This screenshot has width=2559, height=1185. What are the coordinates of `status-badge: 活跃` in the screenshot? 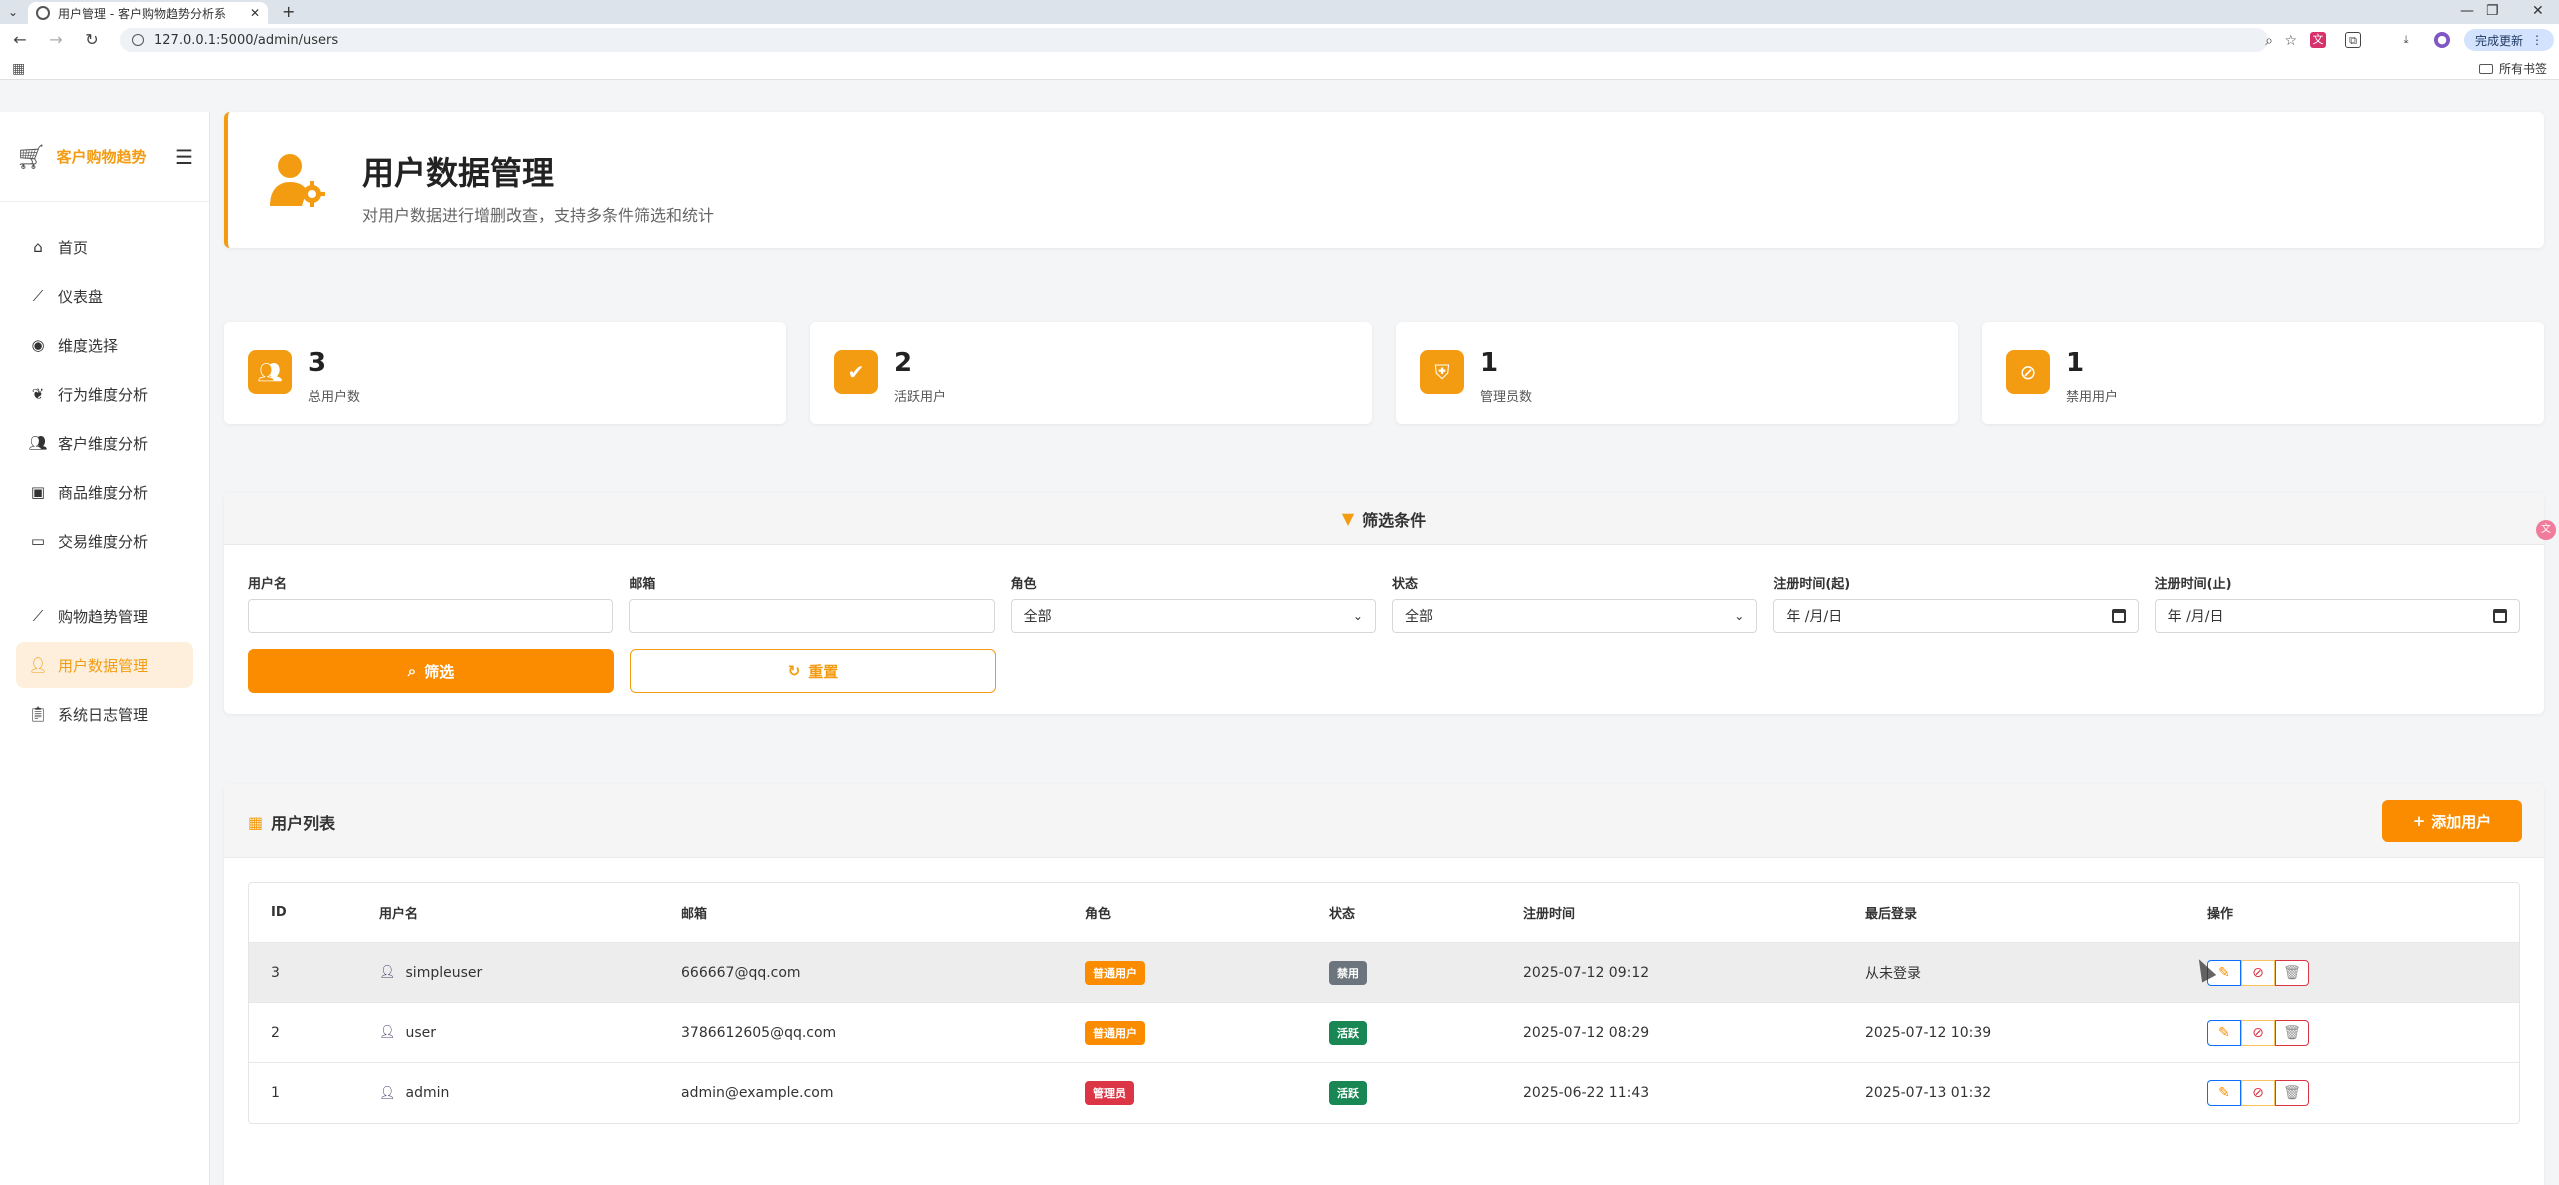 It's located at (1348, 1032).